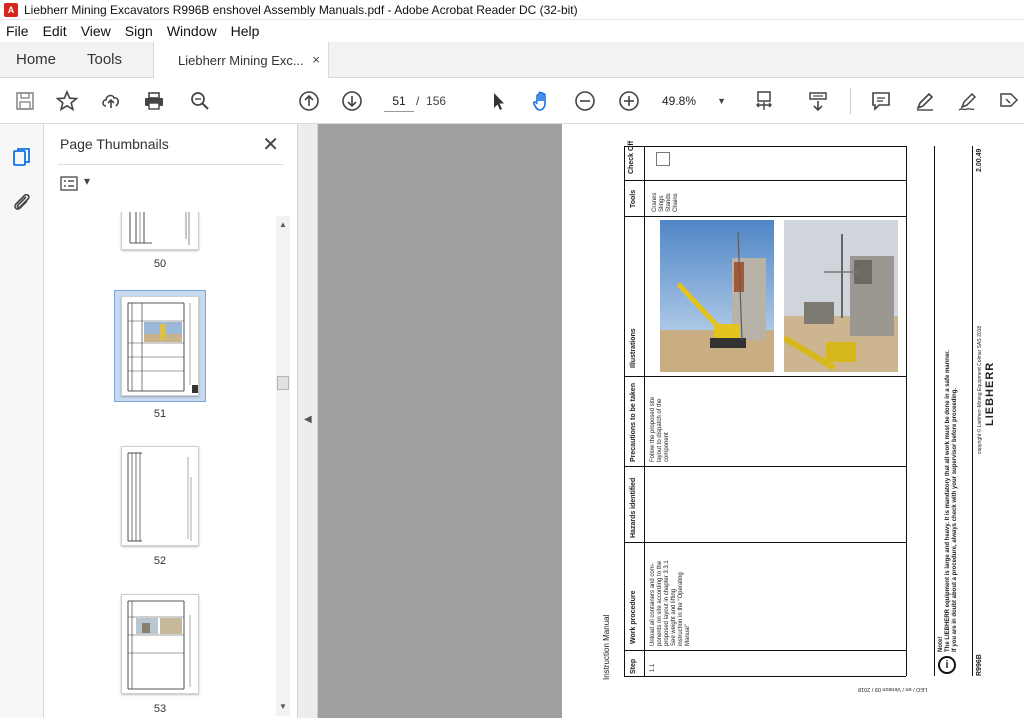 The height and width of the screenshot is (718, 1024). Describe the element at coordinates (893, 689) in the screenshot. I see `version-footer: LEO / en / Version 09 / 2018` at that location.